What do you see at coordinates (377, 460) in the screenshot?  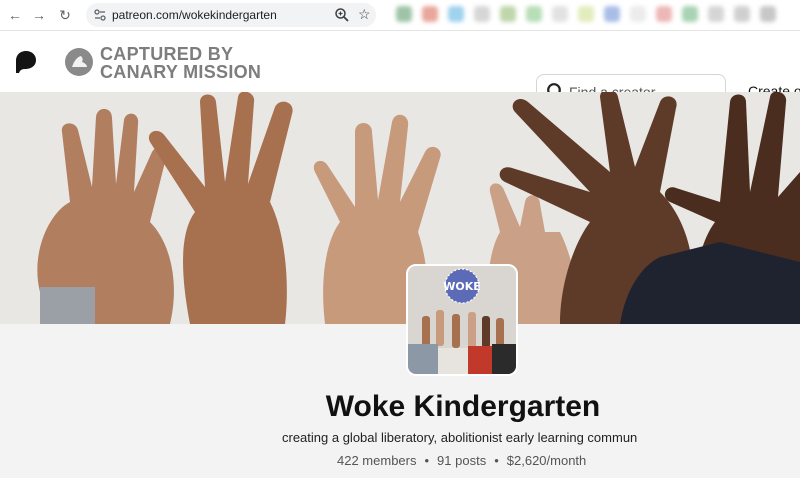 I see `member-count: 422 members` at bounding box center [377, 460].